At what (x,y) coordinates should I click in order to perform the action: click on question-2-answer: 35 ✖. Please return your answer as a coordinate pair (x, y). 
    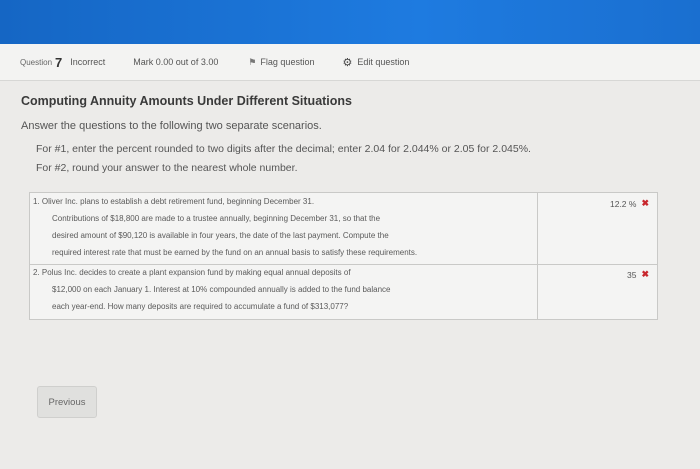
    Looking at the image, I should click on (638, 274).